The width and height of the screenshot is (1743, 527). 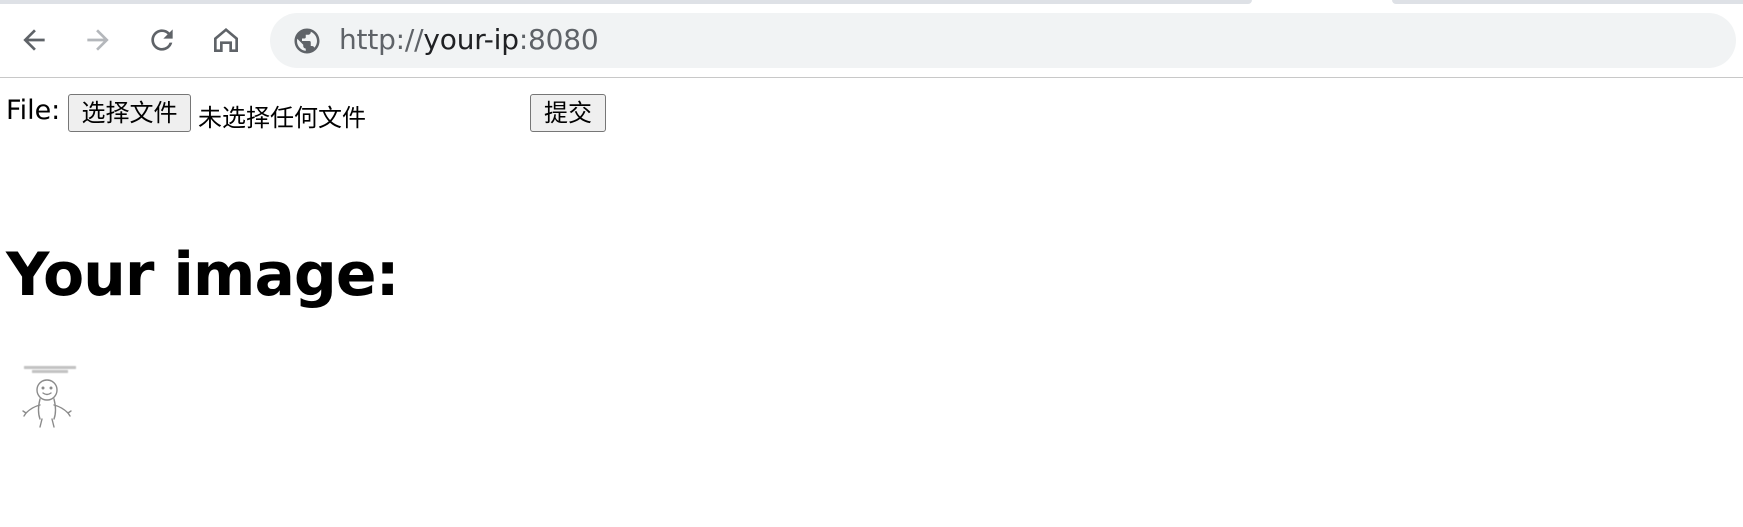 I want to click on no-file-chosen-text: 未选择任何文件, so click(x=282, y=118).